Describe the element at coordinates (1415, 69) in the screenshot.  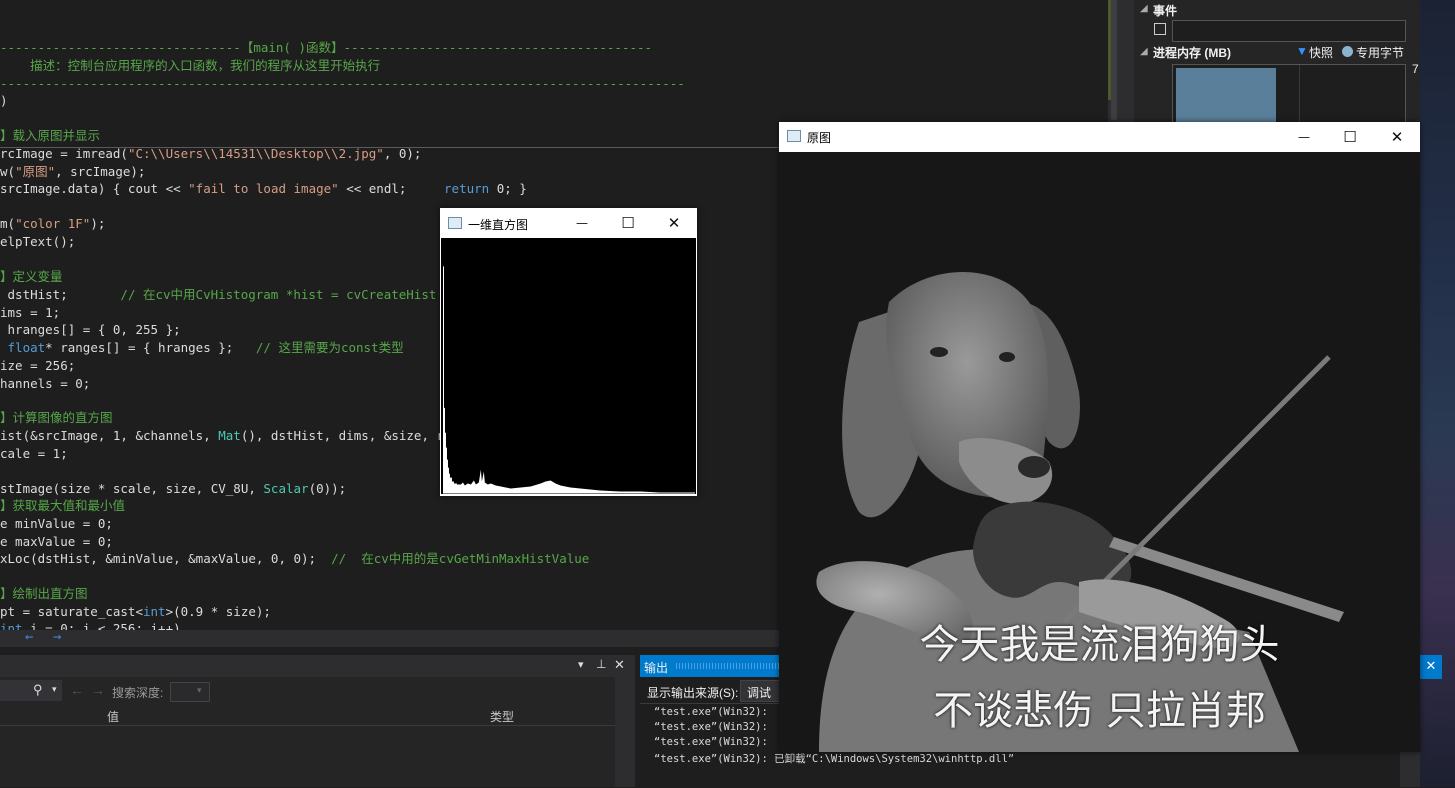
I see `memory-y-max-right: 7` at that location.